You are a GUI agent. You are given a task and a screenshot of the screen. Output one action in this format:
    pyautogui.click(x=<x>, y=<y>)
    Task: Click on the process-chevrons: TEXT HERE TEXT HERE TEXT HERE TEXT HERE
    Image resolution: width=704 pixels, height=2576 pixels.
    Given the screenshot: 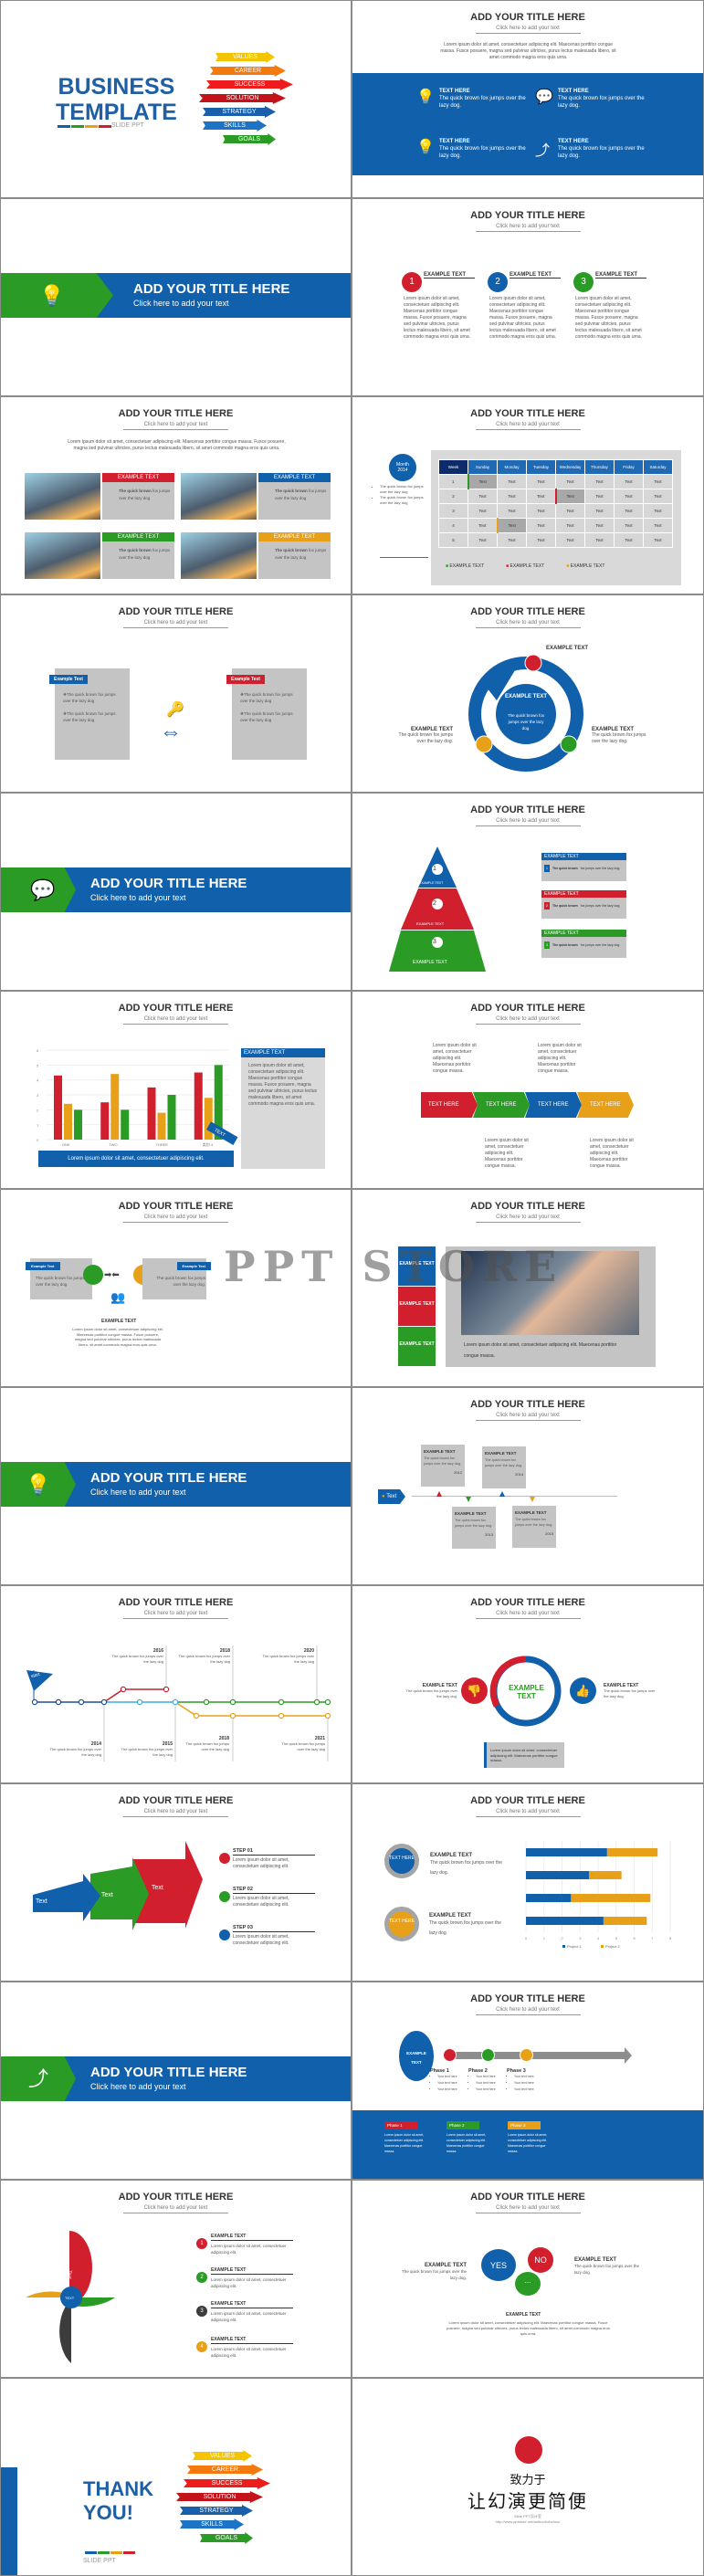 What is the action you would take?
    pyautogui.click(x=528, y=1105)
    